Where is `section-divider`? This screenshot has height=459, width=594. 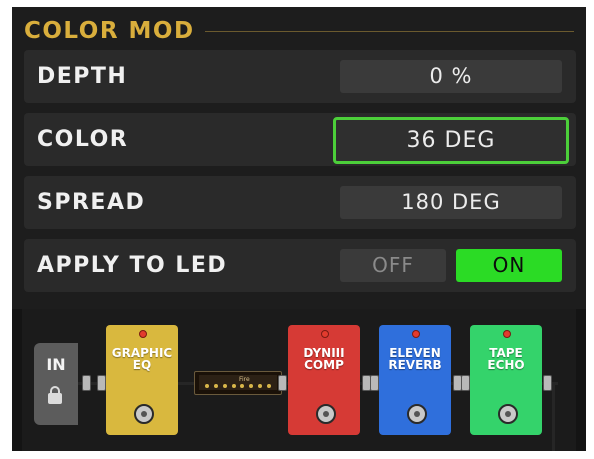 section-divider is located at coordinates (389, 31).